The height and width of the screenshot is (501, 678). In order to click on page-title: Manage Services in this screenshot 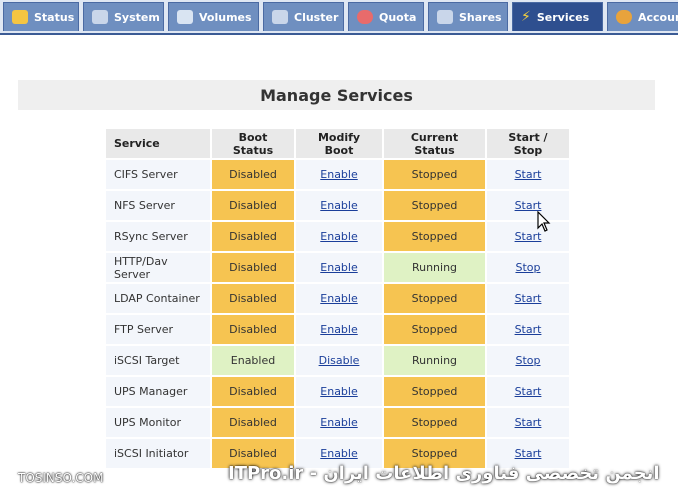, I will do `click(336, 95)`.